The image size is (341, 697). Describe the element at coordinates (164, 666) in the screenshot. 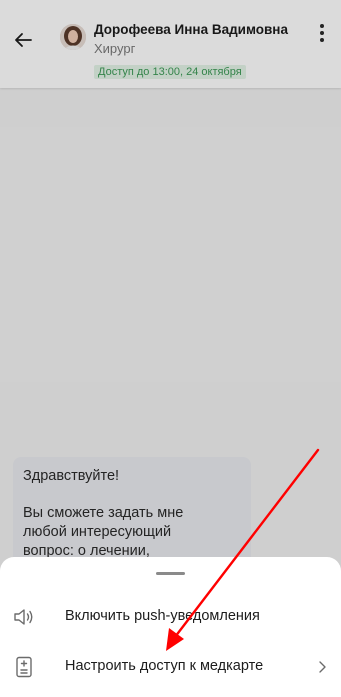

I see `medical-record-access-label: Настроить доступ к медкарте` at that location.